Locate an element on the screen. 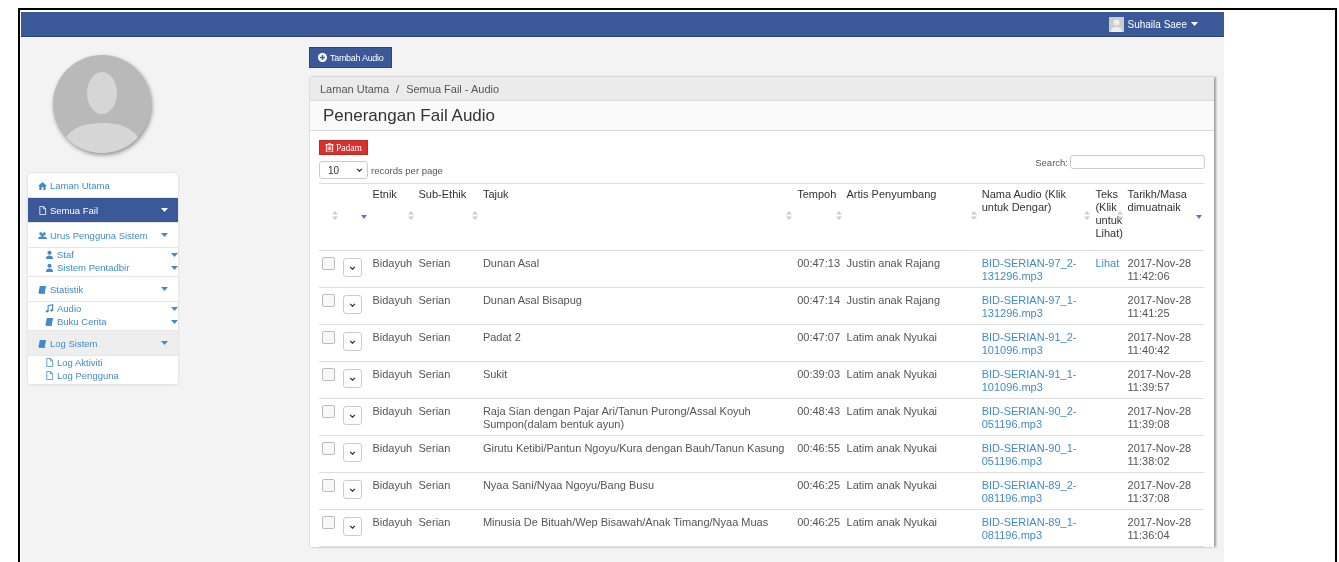 The image size is (1339, 562). table-cell: 2017-Nov-28 11:40:42 is located at coordinates (1159, 343).